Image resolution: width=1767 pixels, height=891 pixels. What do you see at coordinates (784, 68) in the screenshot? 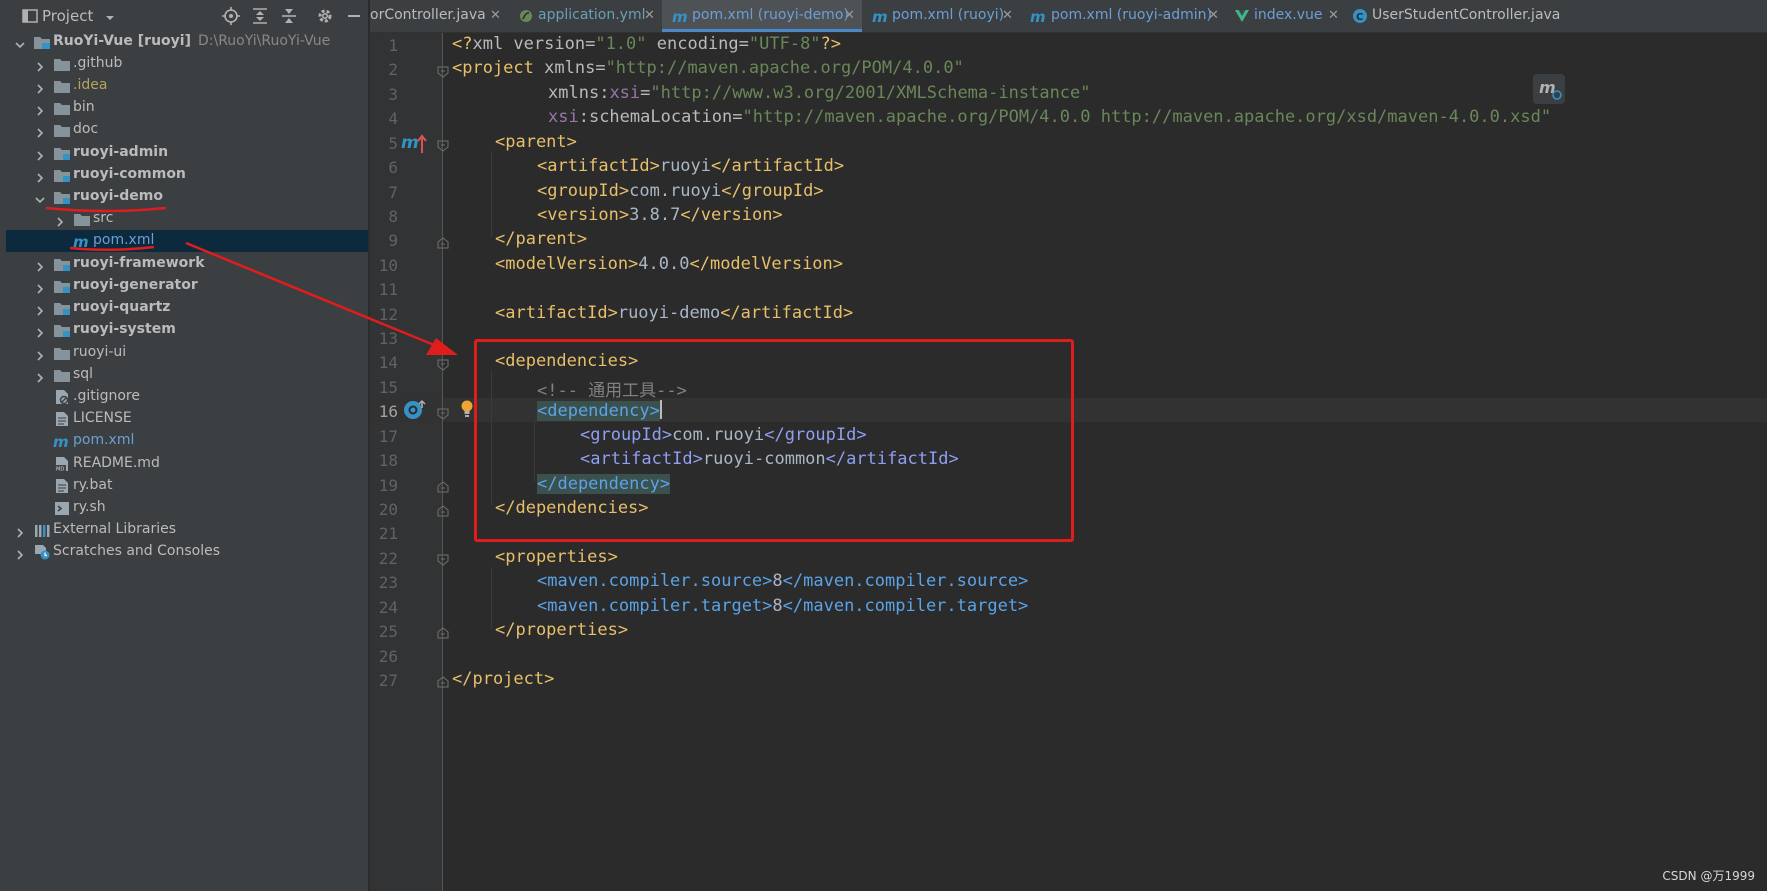
I see `code-token: "http://maven.apache.org/POM/4.0.0"` at bounding box center [784, 68].